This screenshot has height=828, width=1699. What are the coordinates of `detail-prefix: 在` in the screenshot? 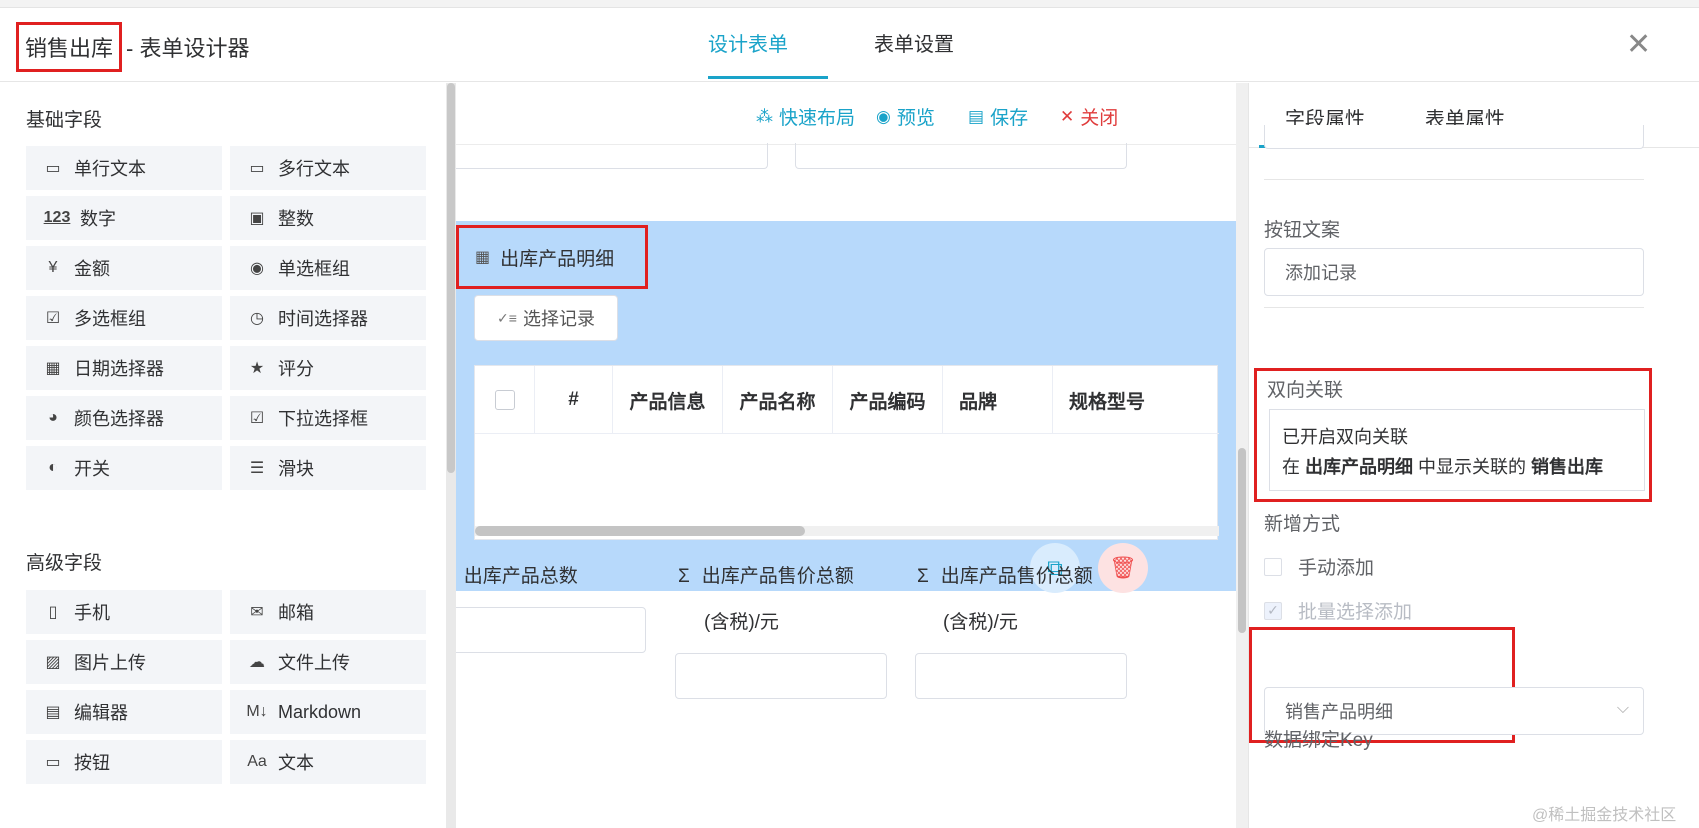 It's located at (1291, 467).